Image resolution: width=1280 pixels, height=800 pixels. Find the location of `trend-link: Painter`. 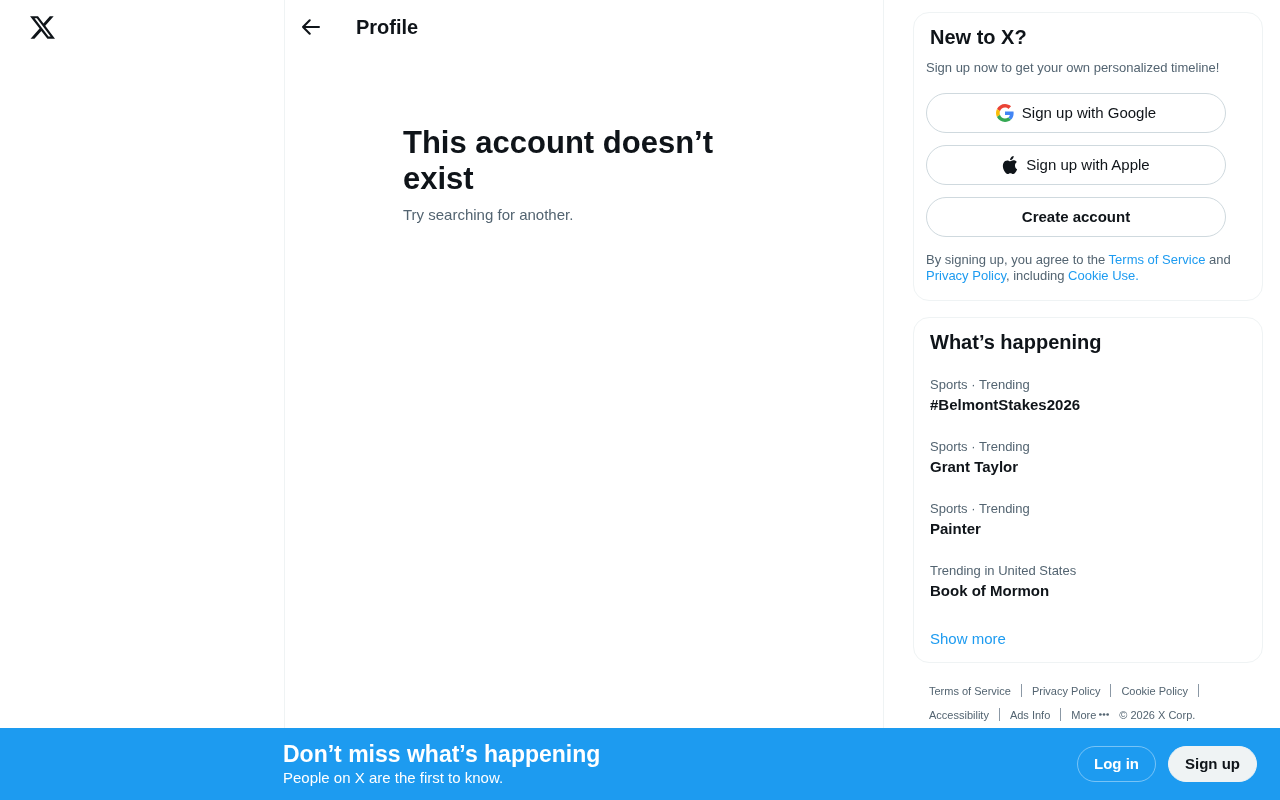

trend-link: Painter is located at coordinates (955, 529).